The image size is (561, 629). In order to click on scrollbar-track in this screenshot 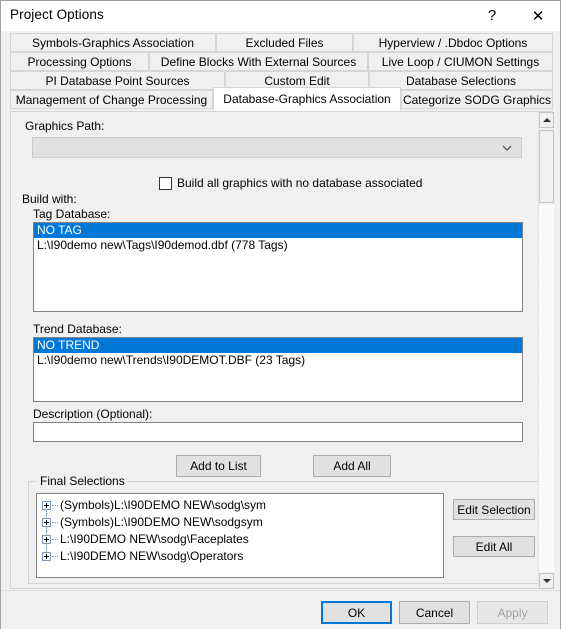, I will do `click(546, 388)`.